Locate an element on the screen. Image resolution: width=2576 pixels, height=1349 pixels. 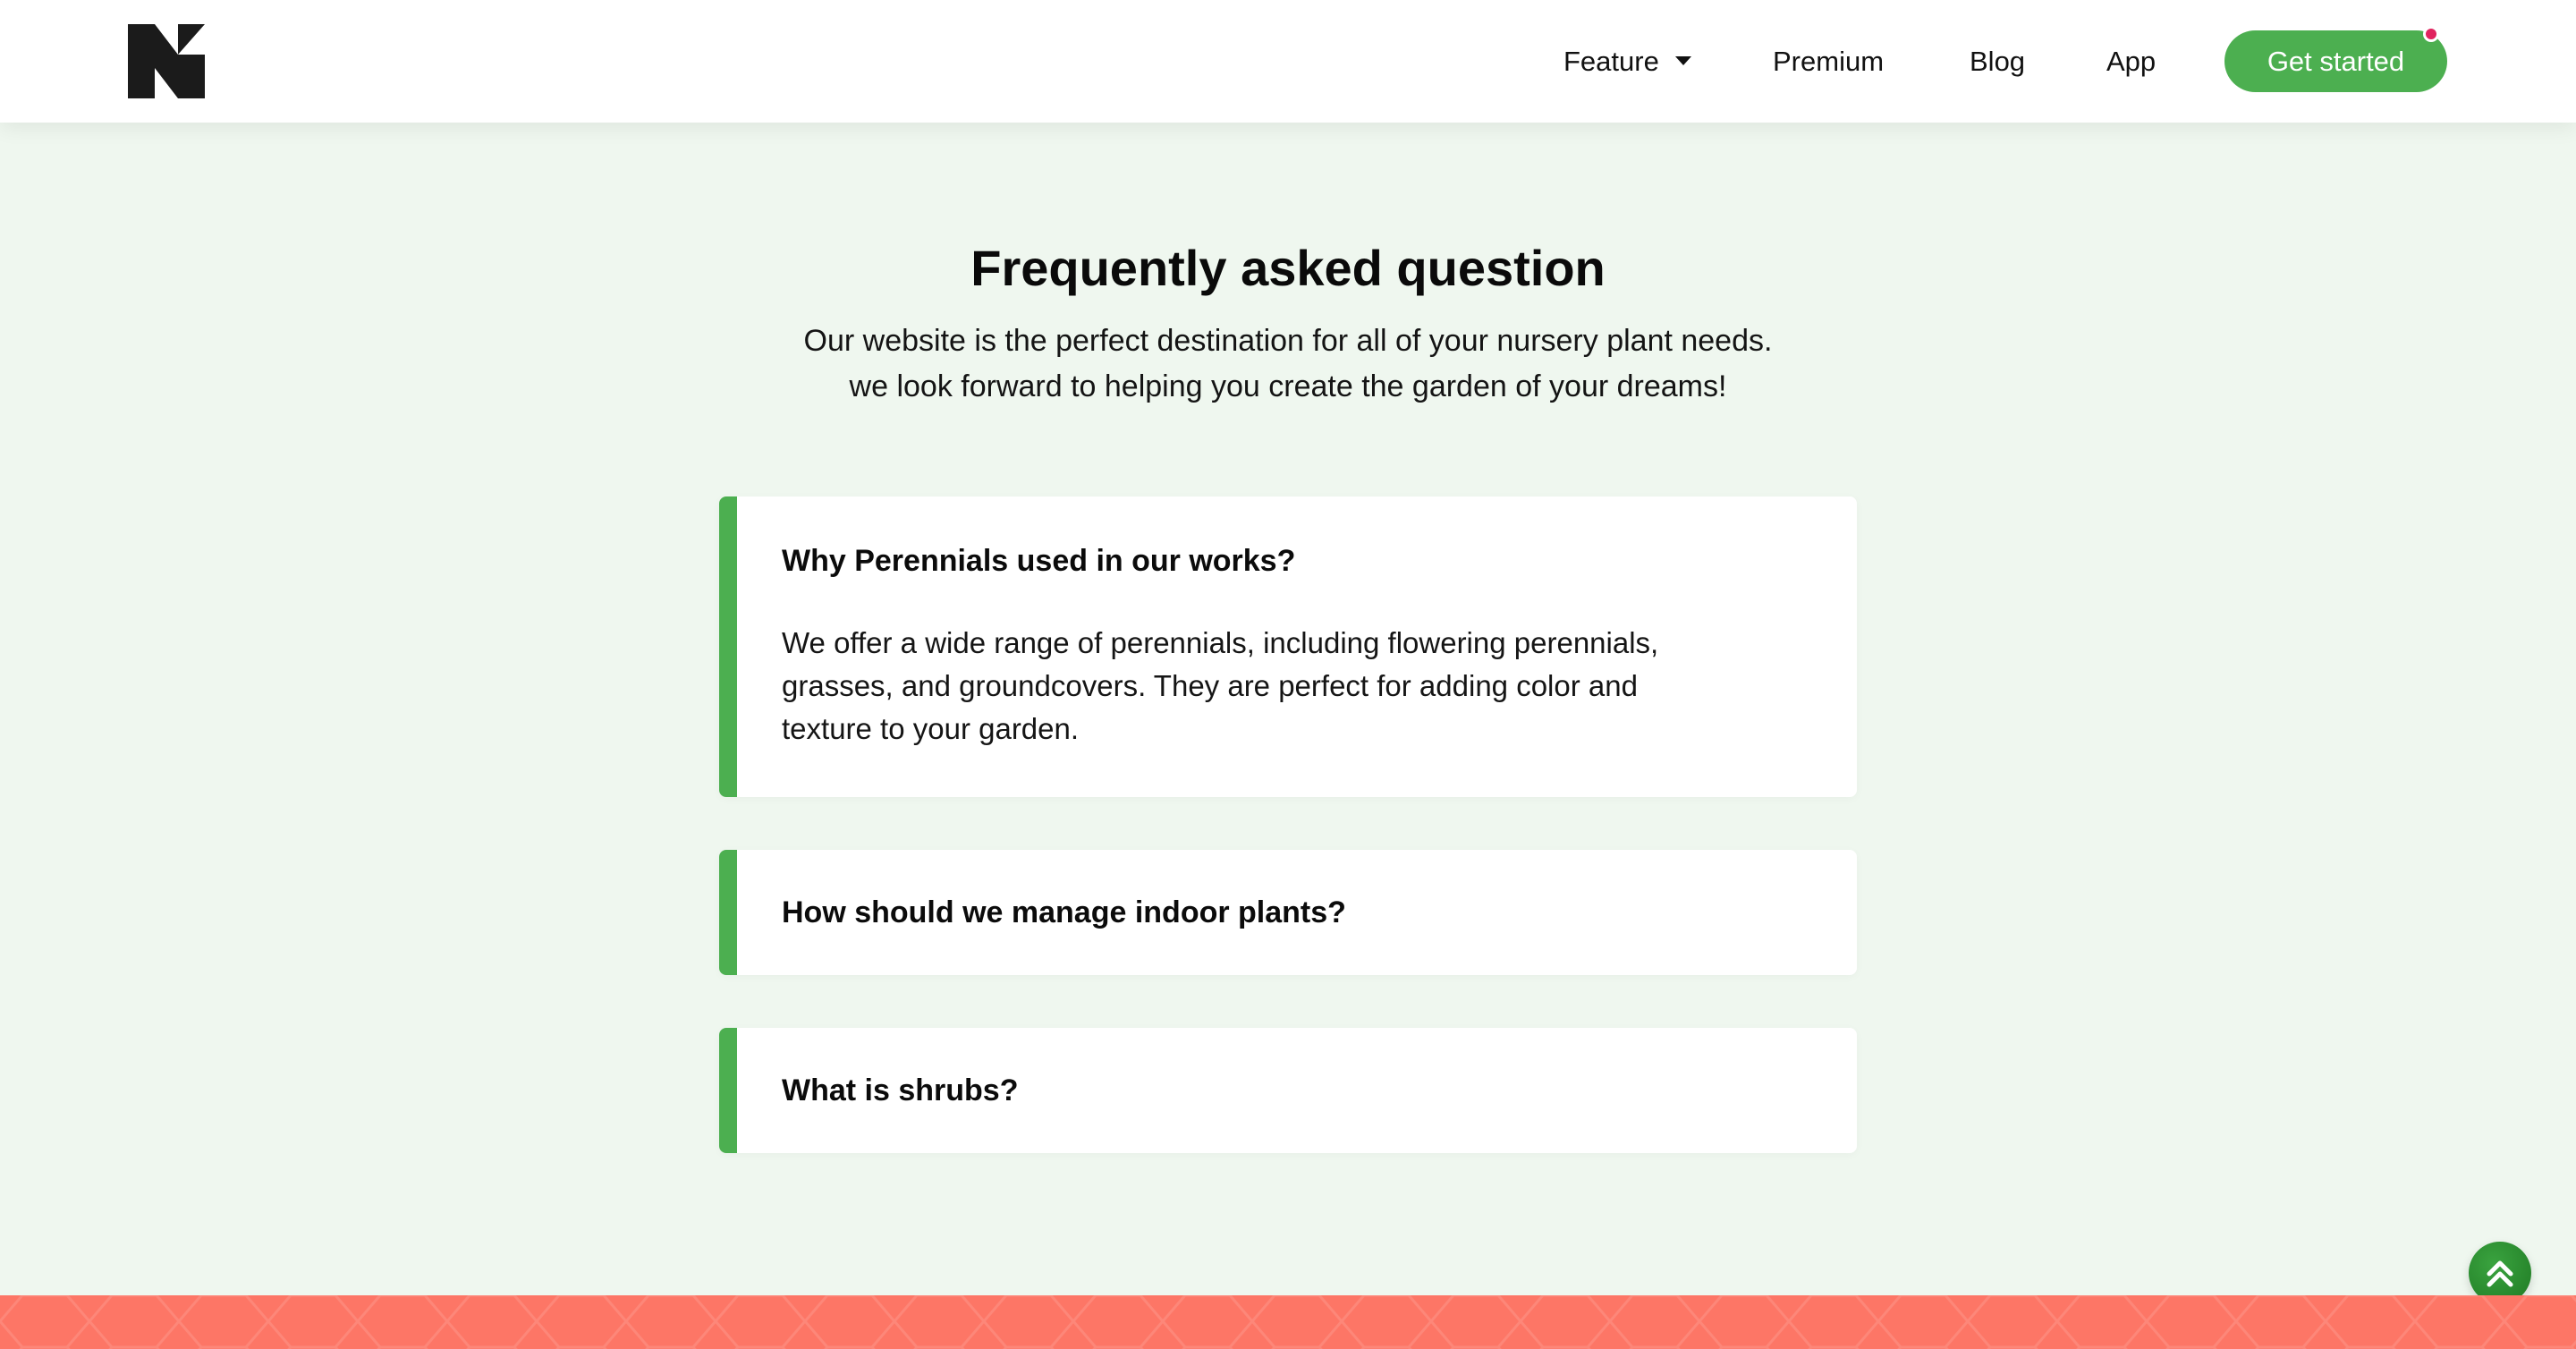
faq-title: Frequently asked question is located at coordinates (1288, 268).